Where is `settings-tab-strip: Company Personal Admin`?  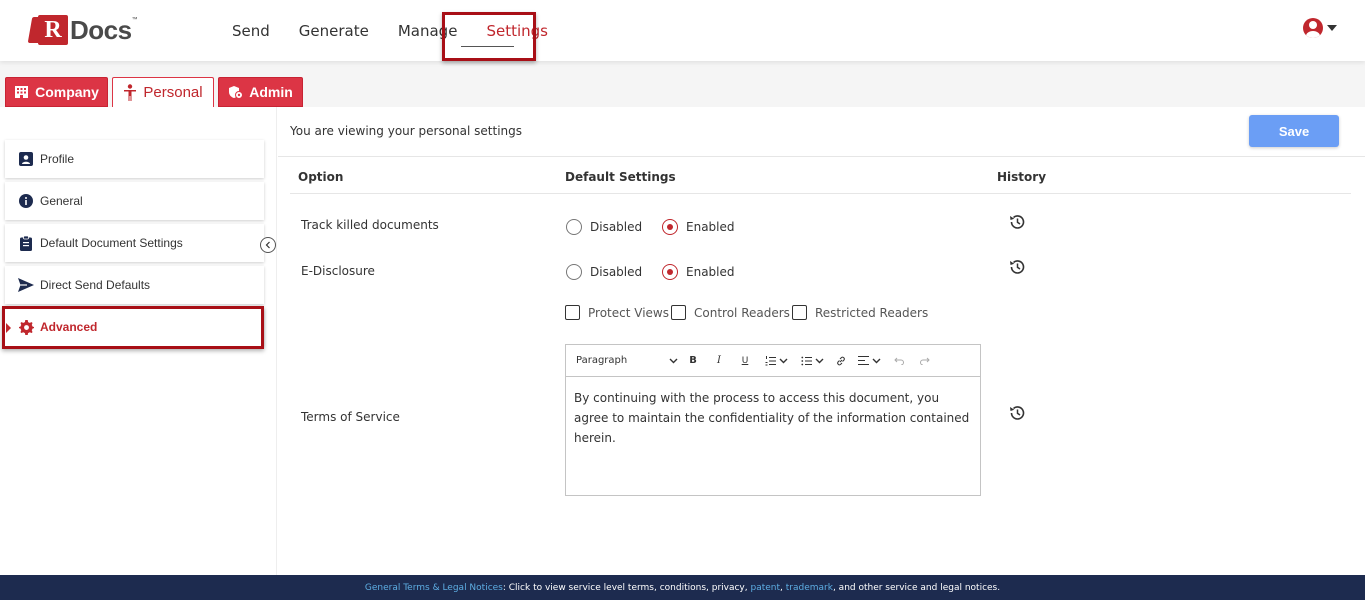
settings-tab-strip: Company Personal Admin is located at coordinates (682, 84).